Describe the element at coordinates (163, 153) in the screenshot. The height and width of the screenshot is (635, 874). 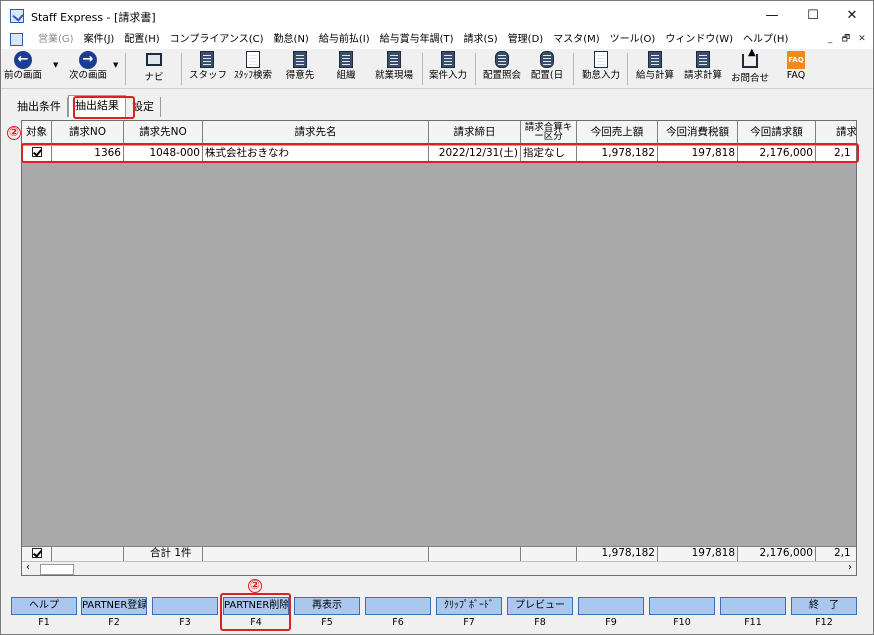
I see `cell-client-no: 1048-000` at that location.